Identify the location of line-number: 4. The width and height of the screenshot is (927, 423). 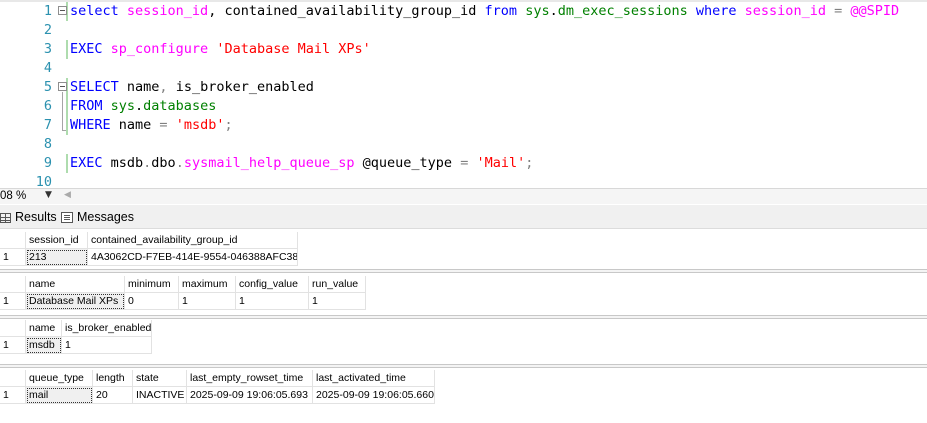
(47, 68).